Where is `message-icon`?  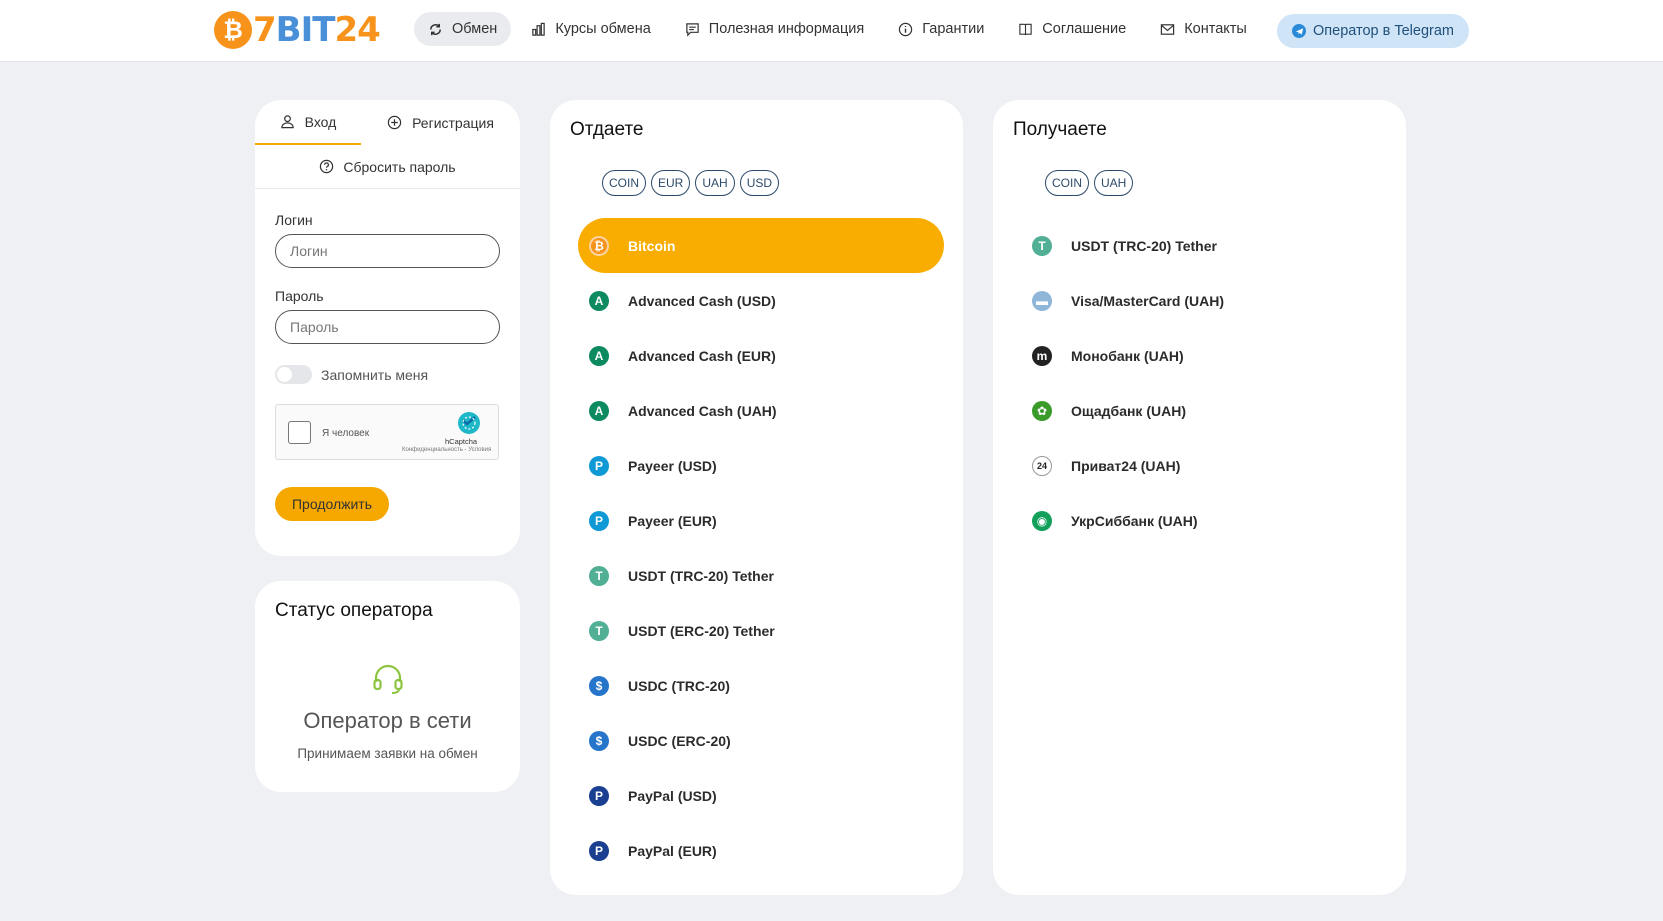 message-icon is located at coordinates (692, 29).